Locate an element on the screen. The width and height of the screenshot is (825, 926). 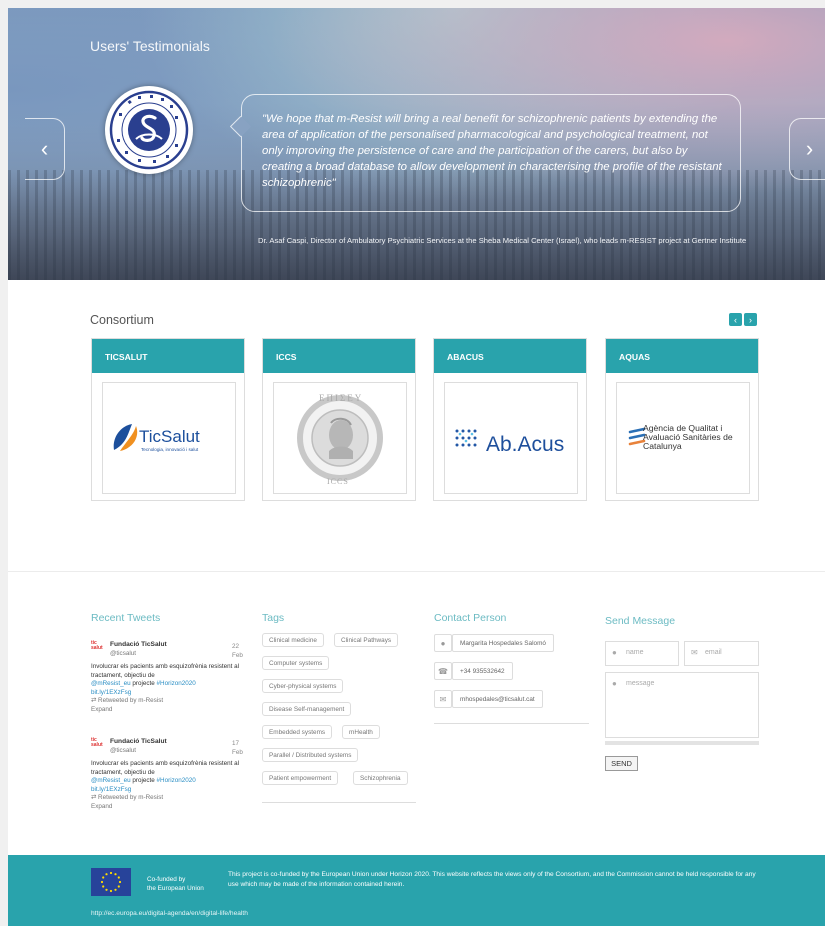
tag-disease-self-management: Disease Self-management is located at coordinates (307, 709).